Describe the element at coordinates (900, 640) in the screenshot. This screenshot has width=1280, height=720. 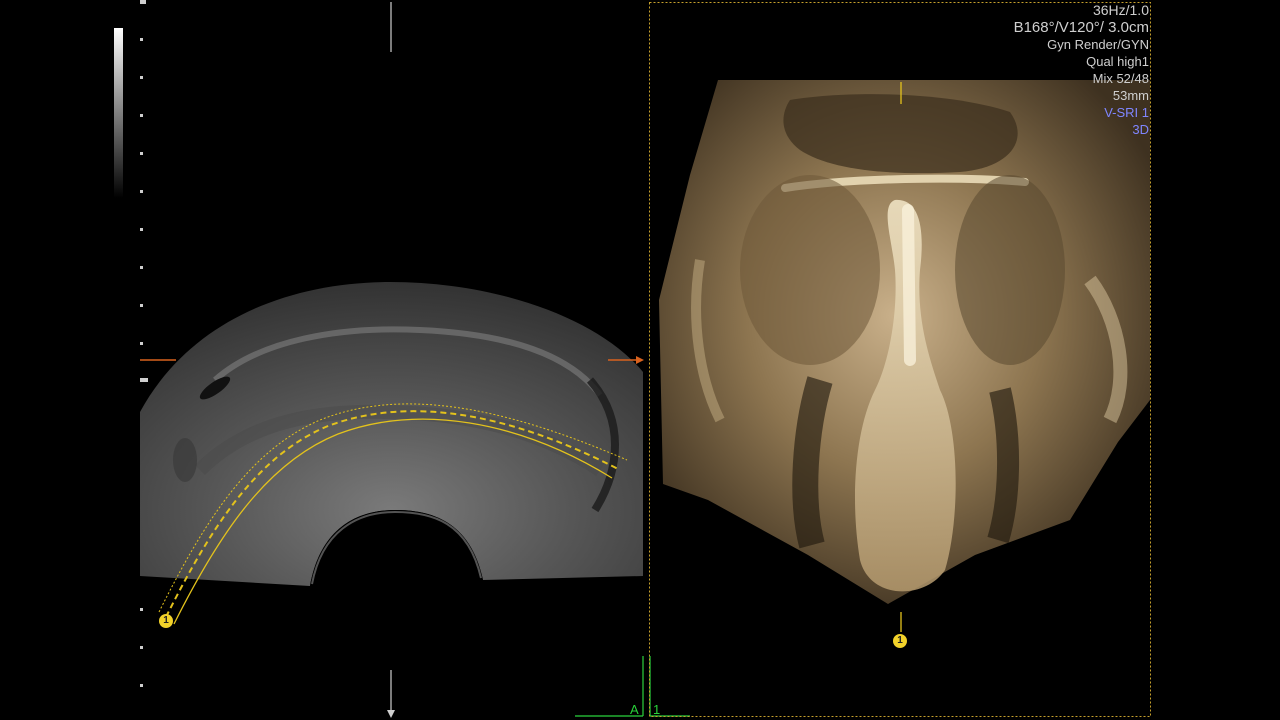
I see `render-pin-label: 1` at that location.